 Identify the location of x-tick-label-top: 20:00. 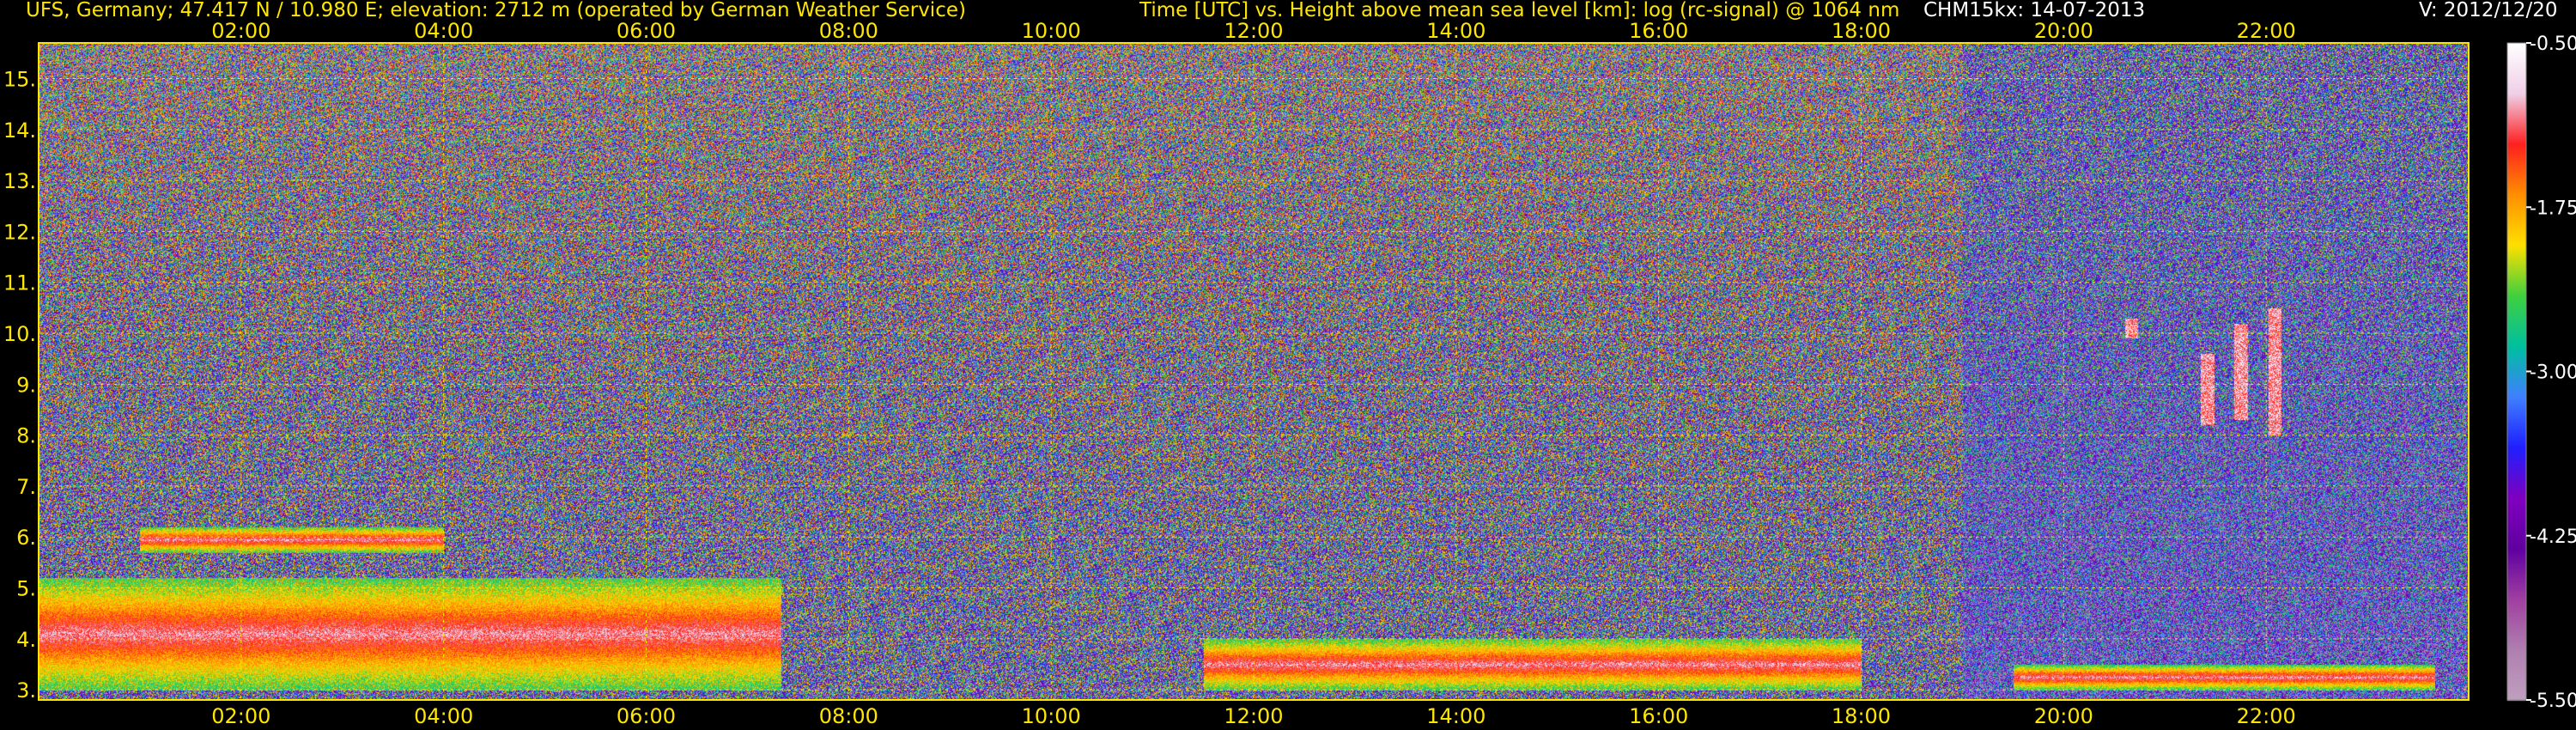
(2063, 31).